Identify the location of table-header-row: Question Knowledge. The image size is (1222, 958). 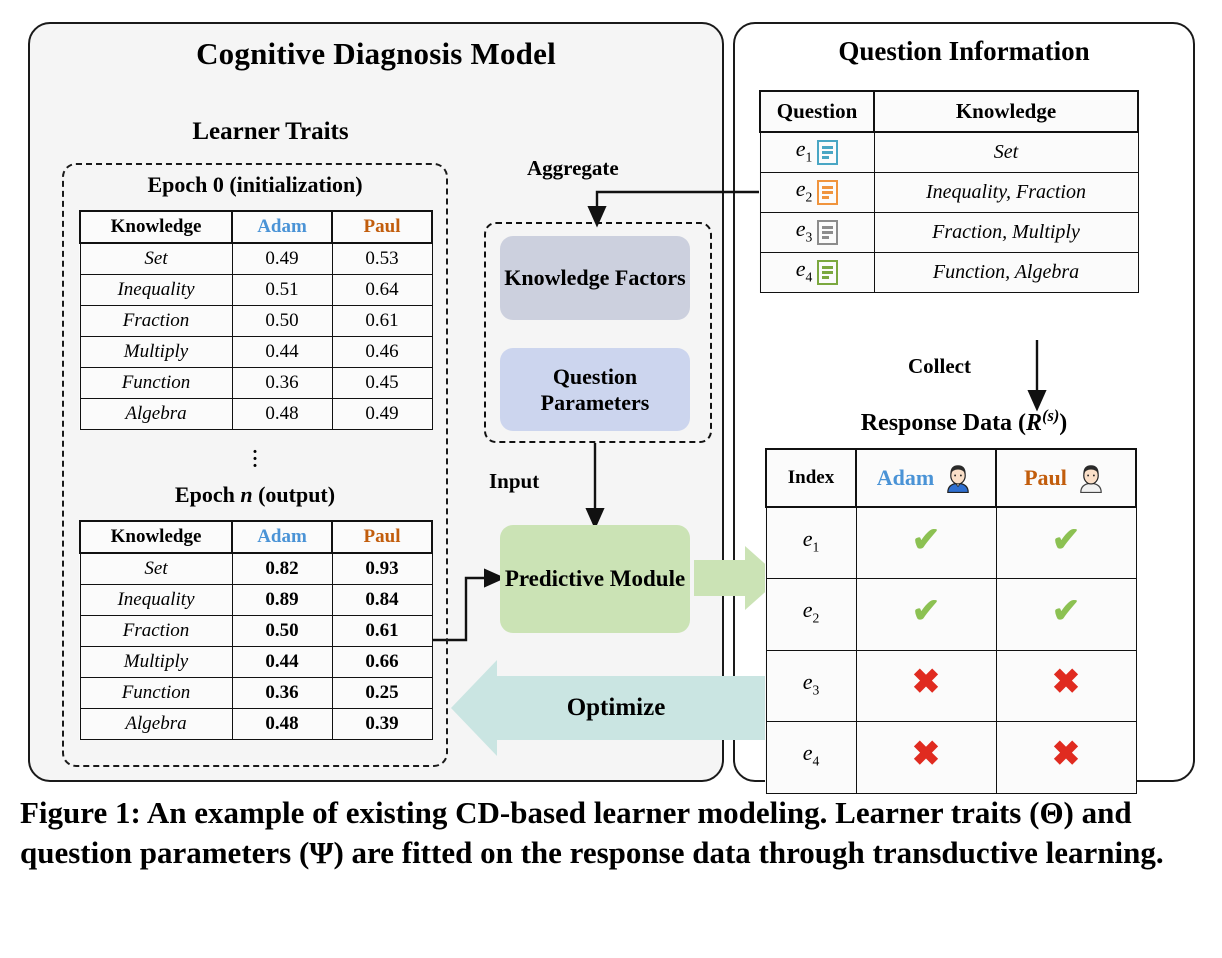
(949, 111).